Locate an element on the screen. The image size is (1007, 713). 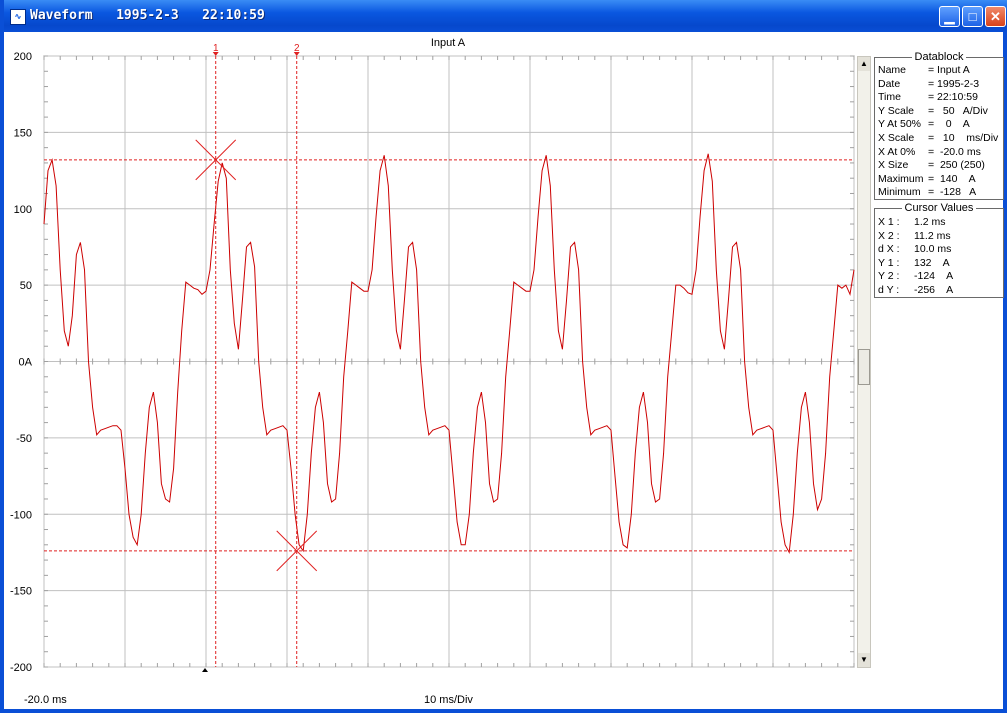
datablock-row: Y At 50% = 0 A is located at coordinates (924, 124).